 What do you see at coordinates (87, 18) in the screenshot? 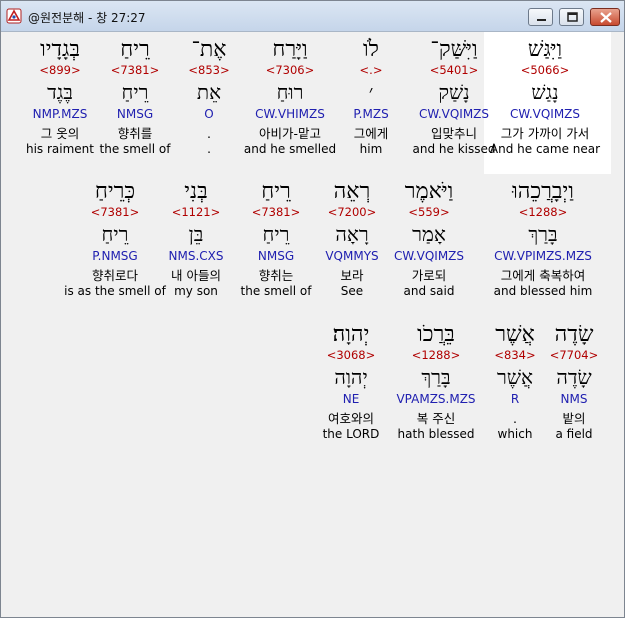
I see `window-title: @원전분해 - 창 27:27` at bounding box center [87, 18].